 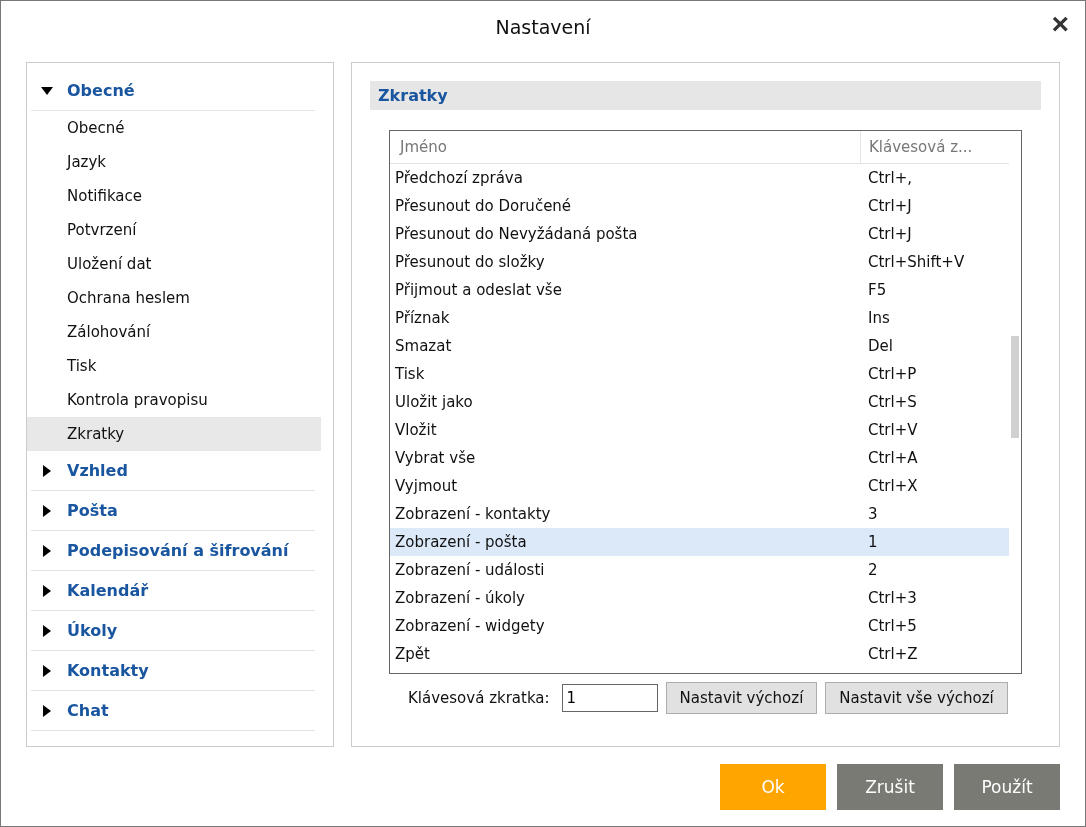 I want to click on dialog-button: Zrušit, so click(x=890, y=787).